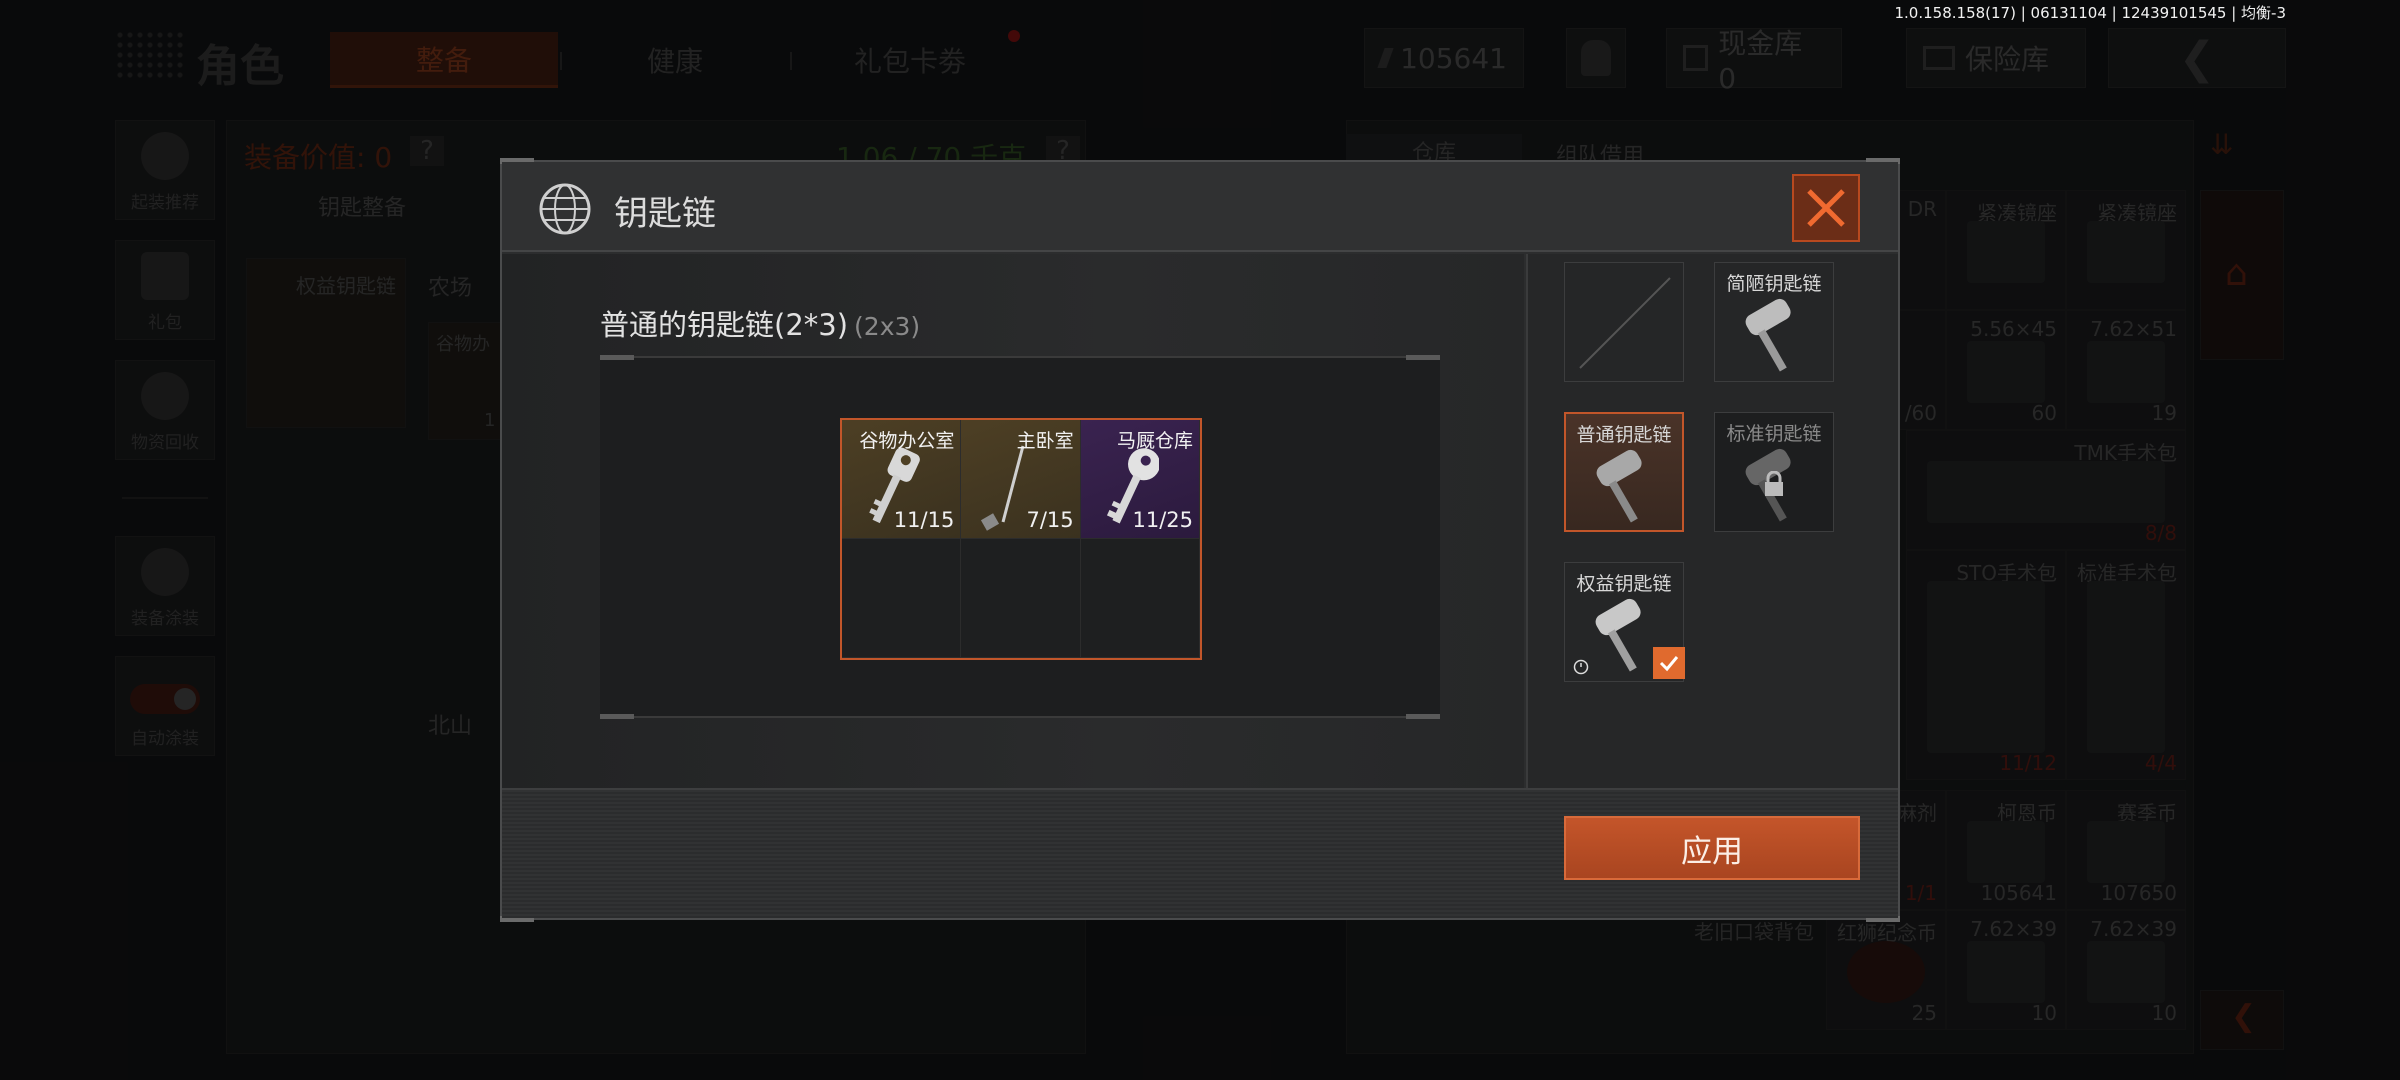 Image resolution: width=2400 pixels, height=1080 pixels. What do you see at coordinates (1774, 483) in the screenshot?
I see `lock-icon` at bounding box center [1774, 483].